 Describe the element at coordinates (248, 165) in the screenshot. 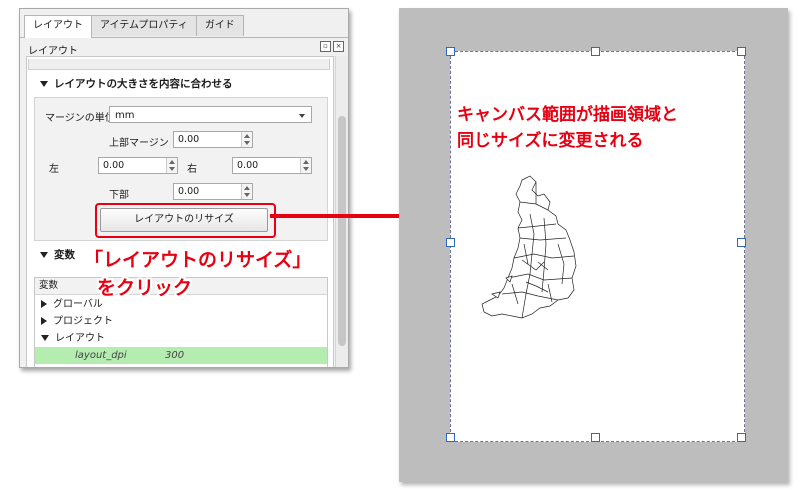

I see `right-margin-value: 0.00` at that location.